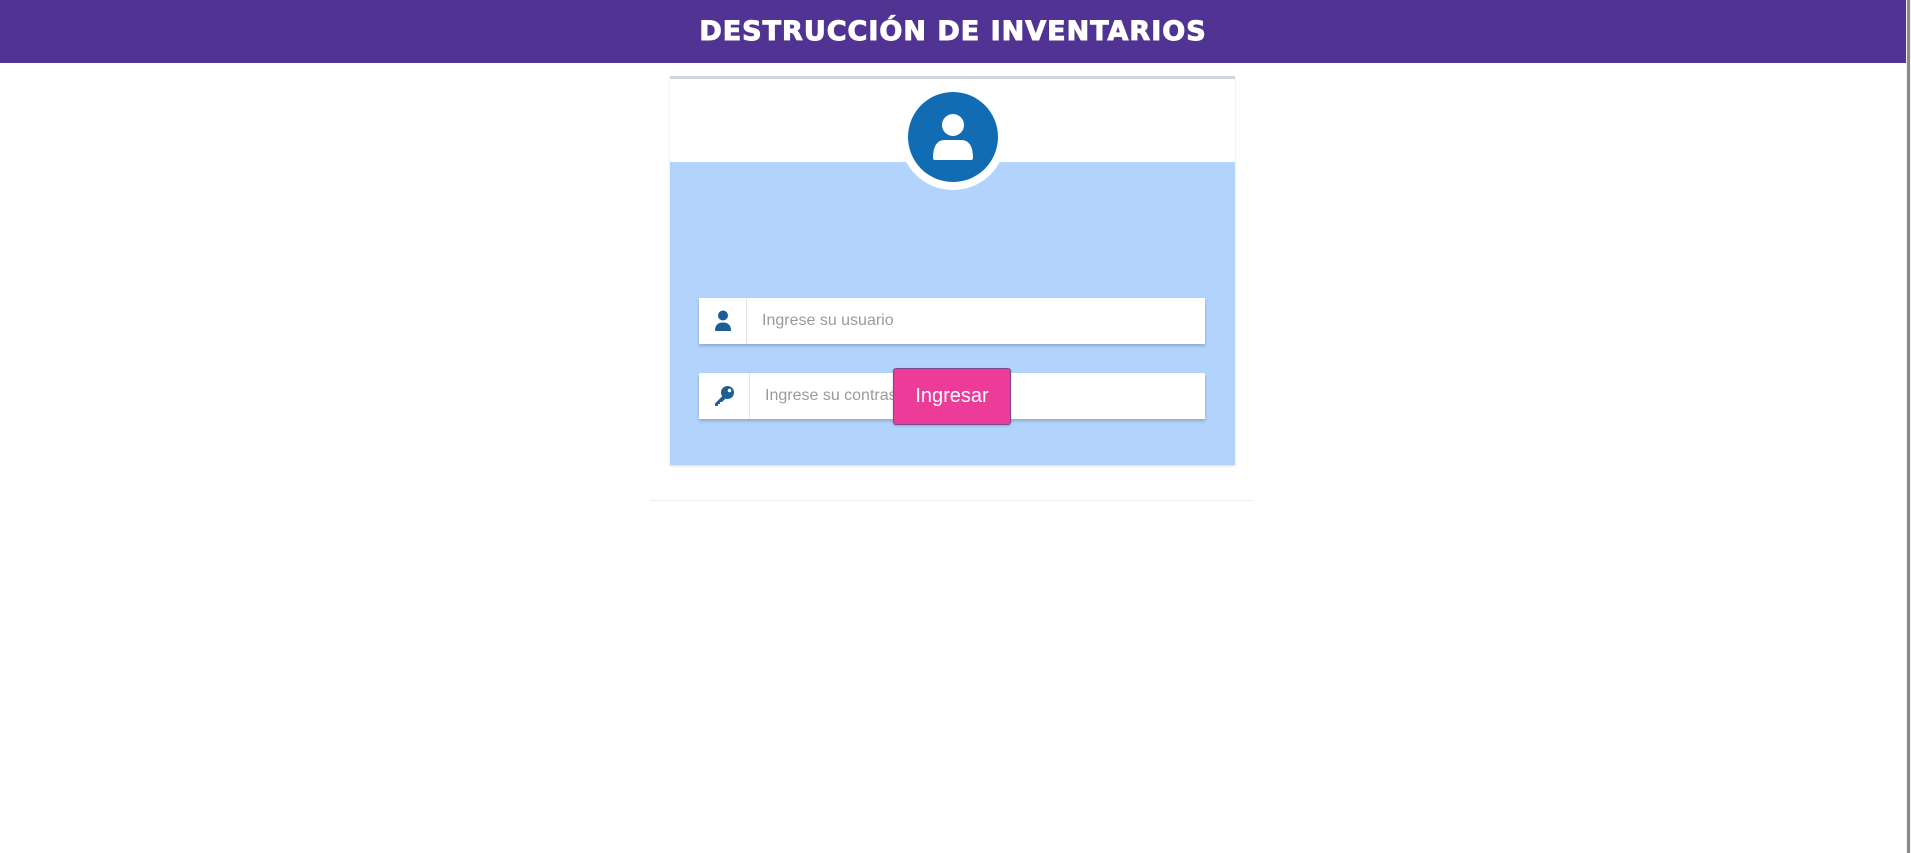 The width and height of the screenshot is (1911, 853). Describe the element at coordinates (951, 500) in the screenshot. I see `divider` at that location.